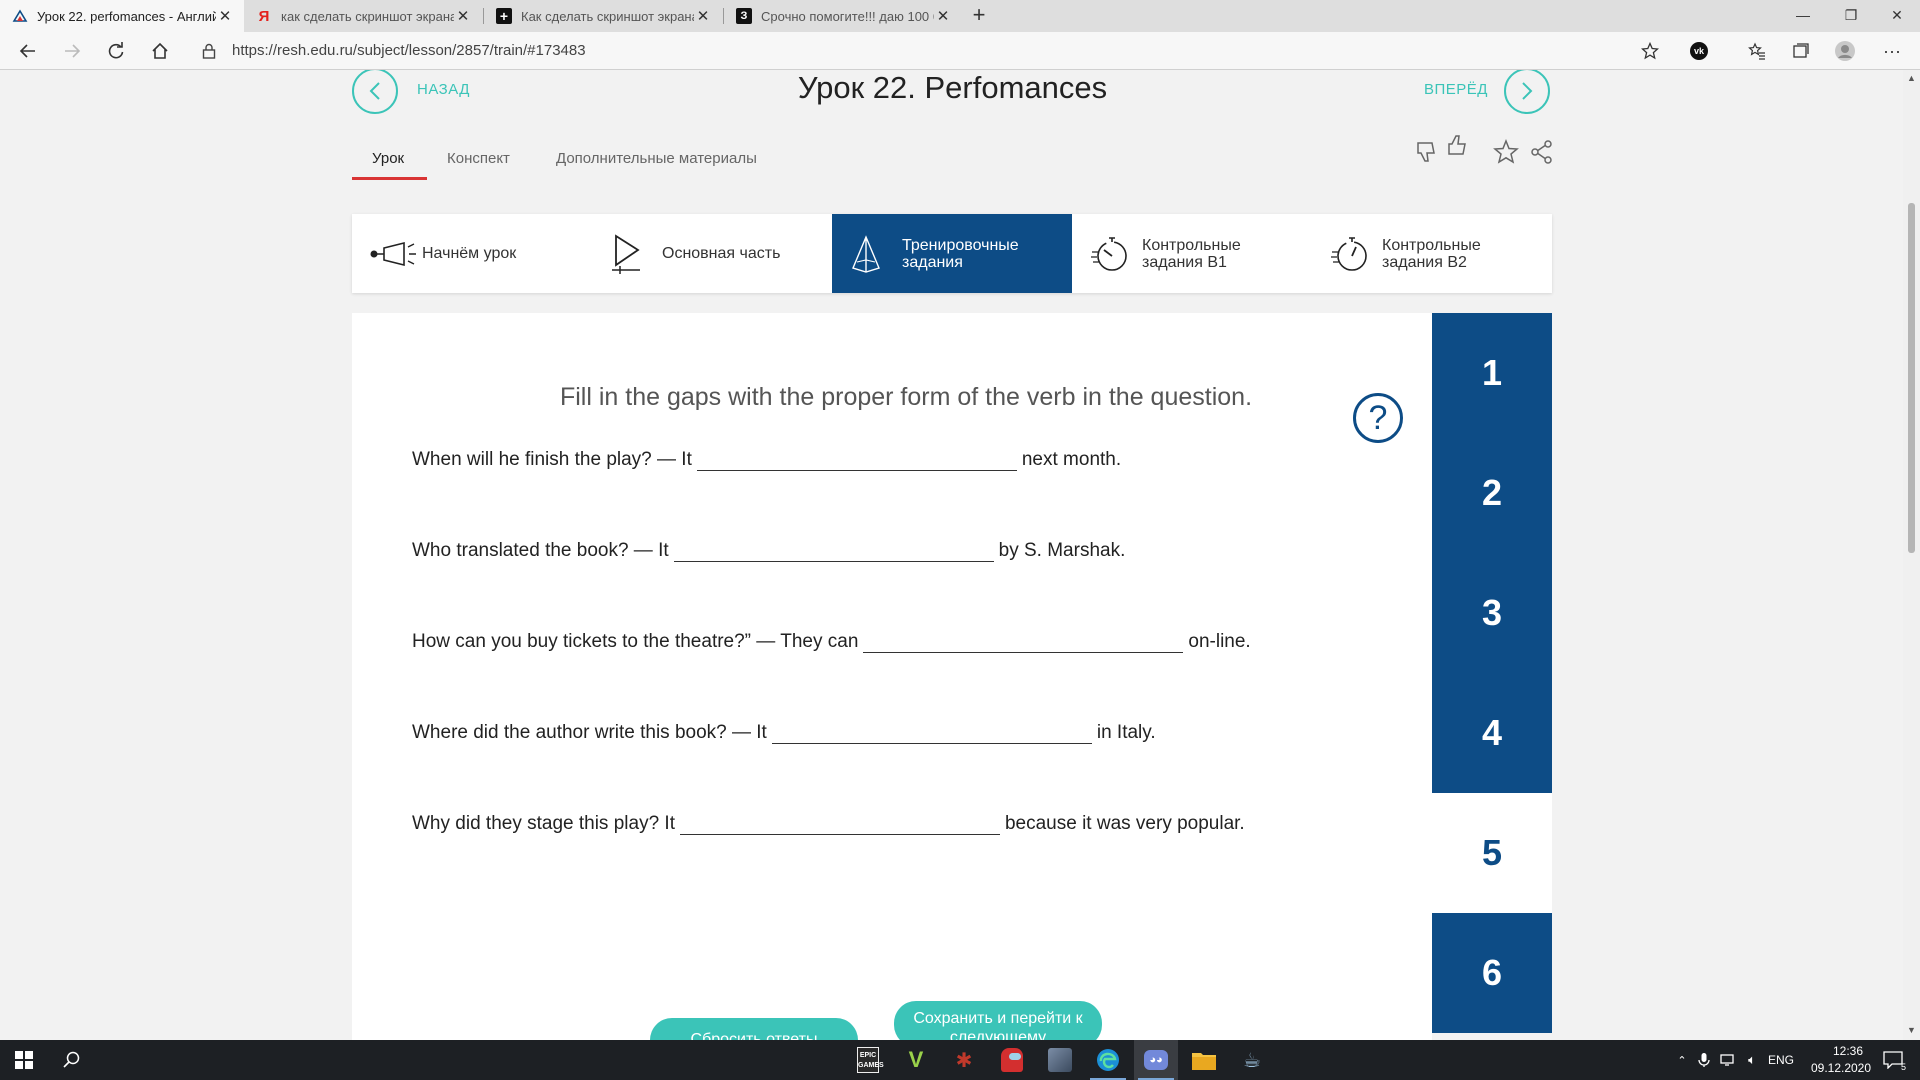  I want to click on refresh-icon, so click(116, 51).